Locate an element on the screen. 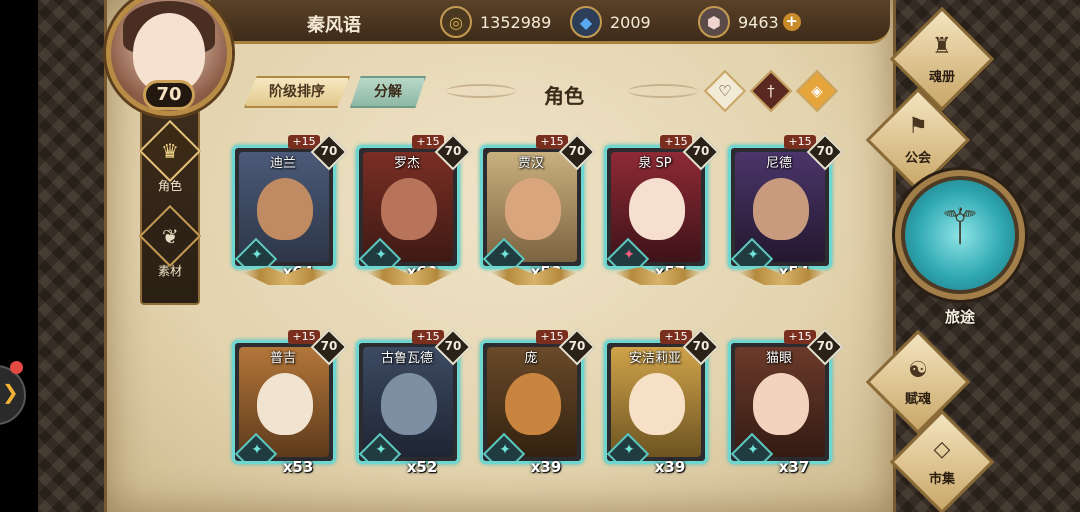 This screenshot has height=512, width=1080. player-name: 秦风语 is located at coordinates (334, 25).